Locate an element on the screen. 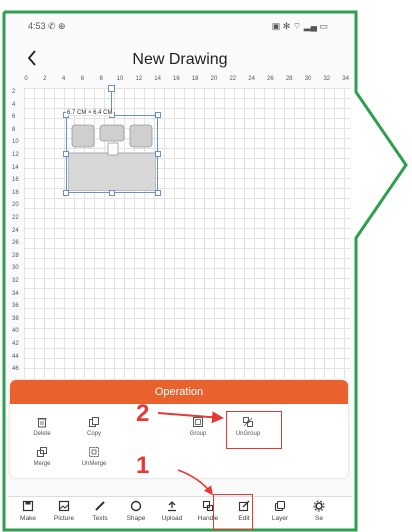  ruler-top-tick: 18 is located at coordinates (195, 79).